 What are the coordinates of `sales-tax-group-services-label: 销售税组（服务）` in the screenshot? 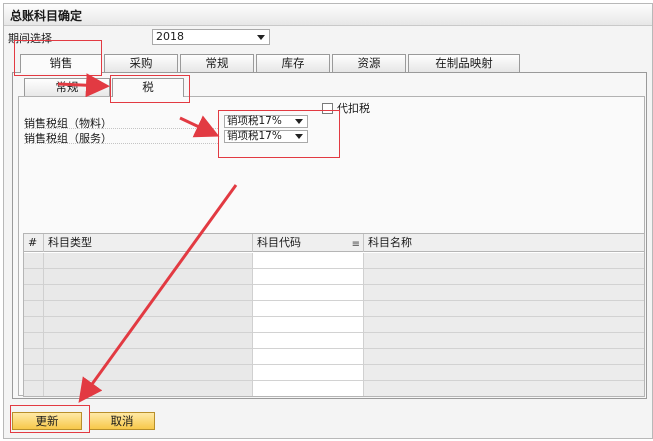 It's located at (121, 138).